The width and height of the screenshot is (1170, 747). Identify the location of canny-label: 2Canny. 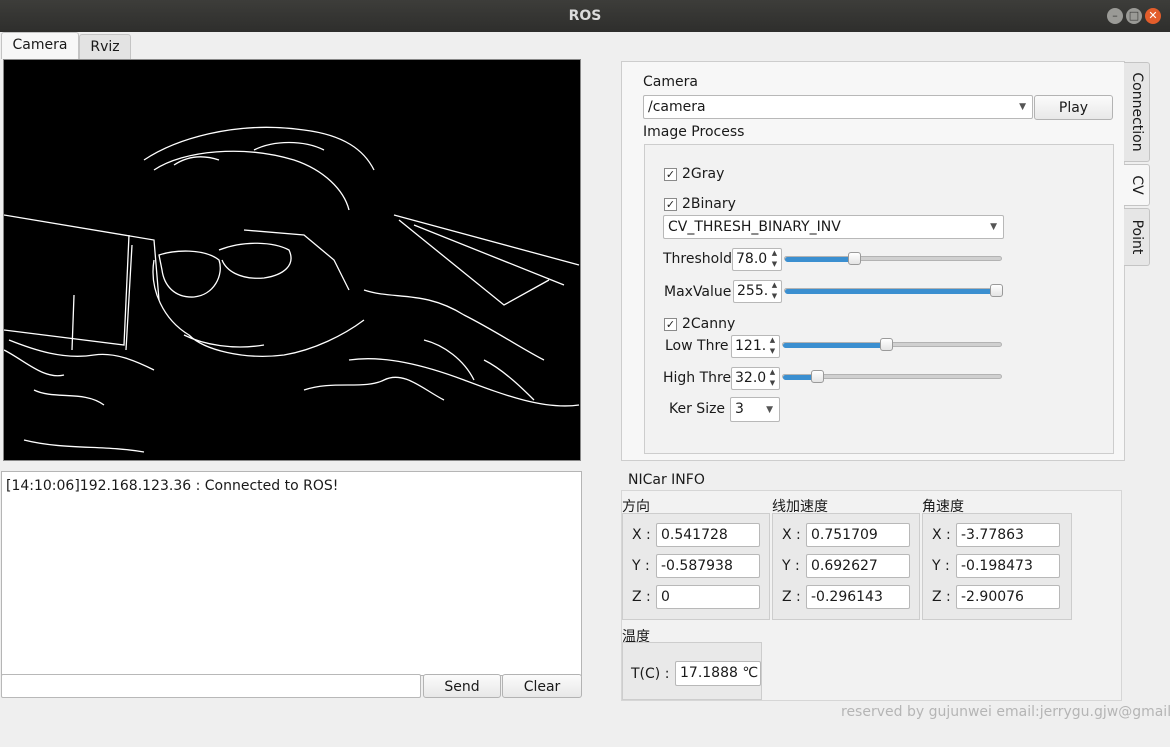
(709, 324).